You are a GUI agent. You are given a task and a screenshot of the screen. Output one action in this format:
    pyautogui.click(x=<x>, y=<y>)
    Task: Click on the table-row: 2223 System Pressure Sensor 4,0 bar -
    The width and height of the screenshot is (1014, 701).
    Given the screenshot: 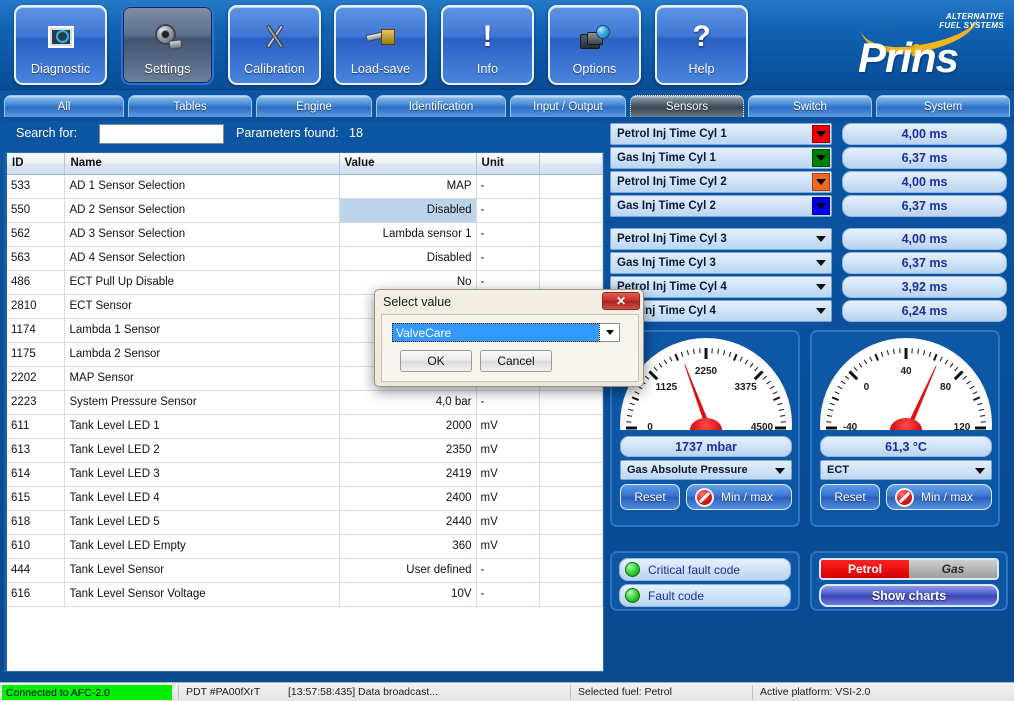 What is the action you would take?
    pyautogui.click(x=305, y=402)
    